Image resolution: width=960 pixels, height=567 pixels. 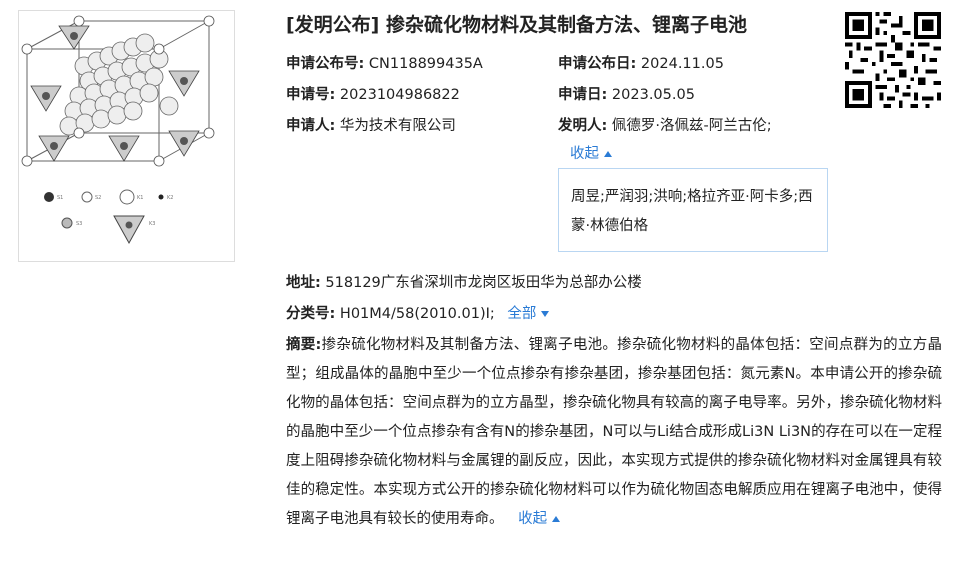 What do you see at coordinates (425, 64) in the screenshot?
I see `pub-no-value: CN118899435A` at bounding box center [425, 64].